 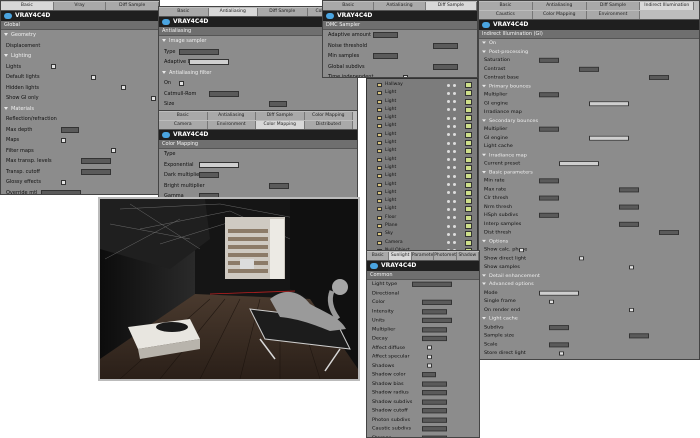 I want to click on object-list-item: Plane, so click(x=422, y=226).